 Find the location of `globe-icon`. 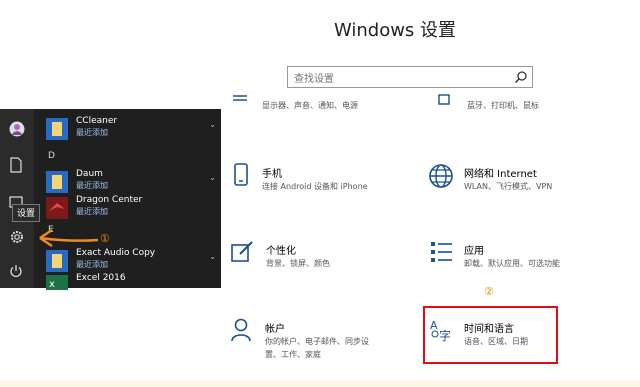

globe-icon is located at coordinates (441, 176).